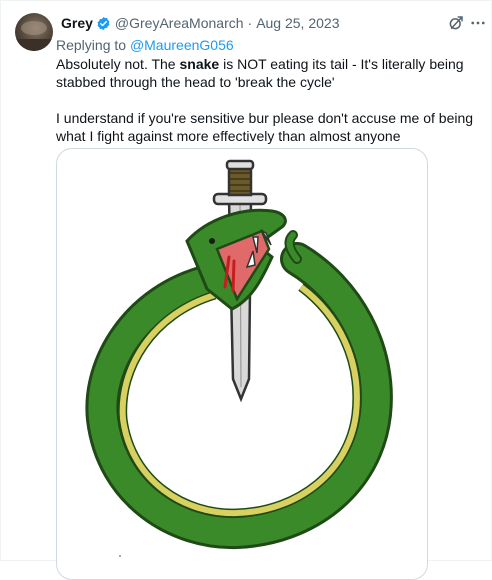  I want to click on author-name: Grey, so click(77, 23).